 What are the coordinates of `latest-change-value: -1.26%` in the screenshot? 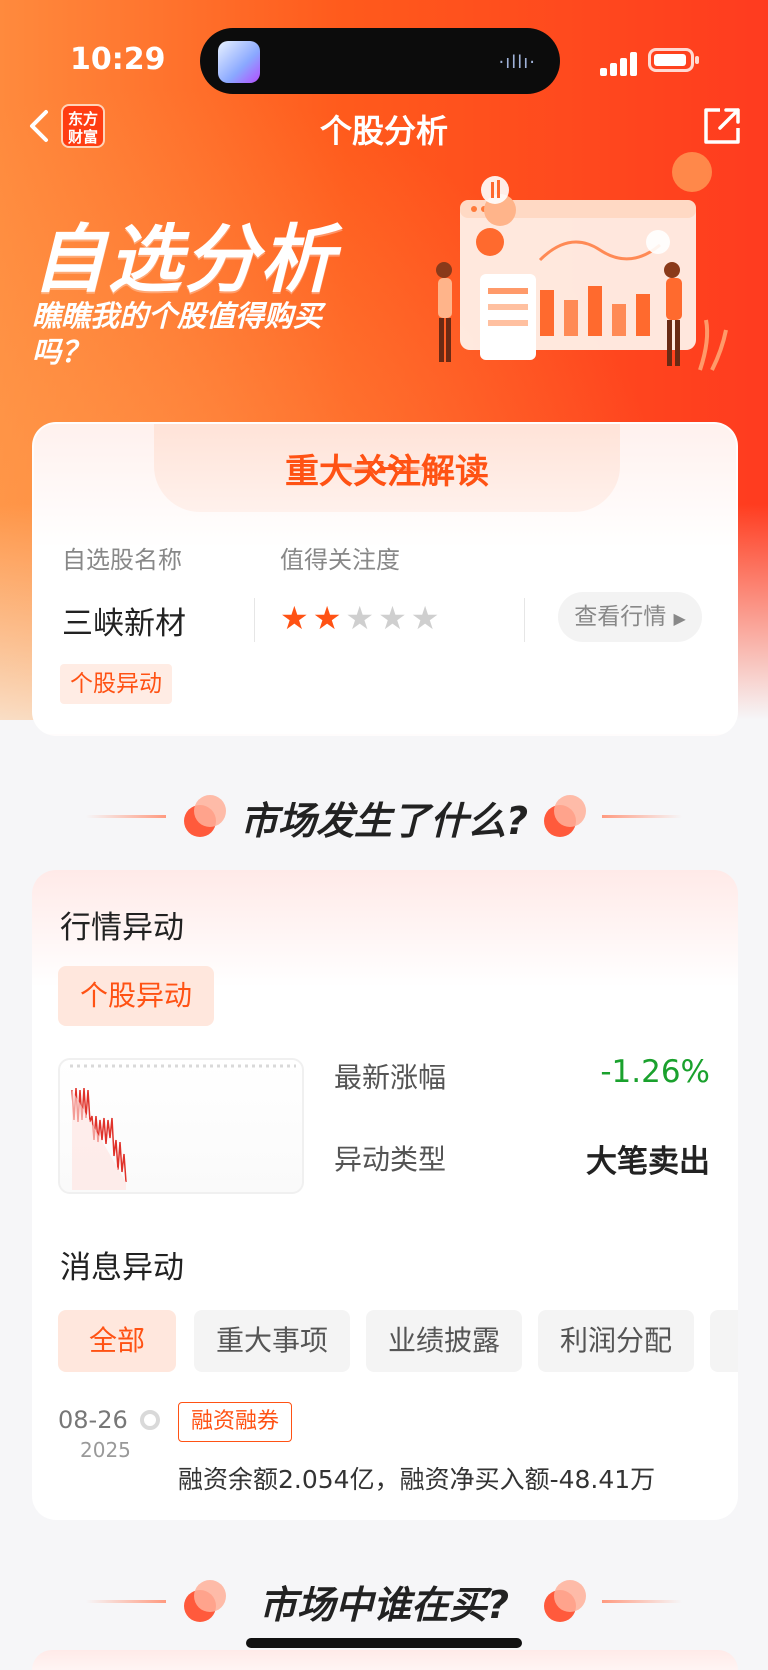 It's located at (655, 1072).